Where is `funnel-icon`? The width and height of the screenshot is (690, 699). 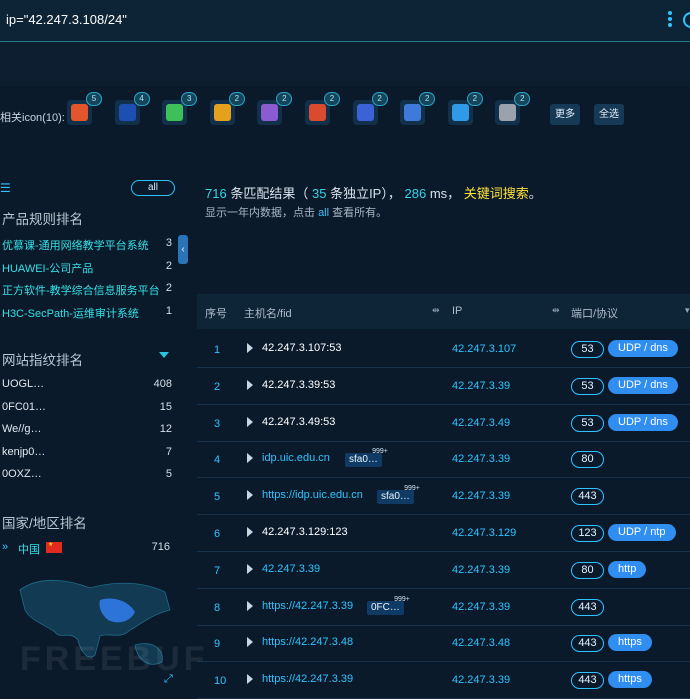 funnel-icon is located at coordinates (164, 355).